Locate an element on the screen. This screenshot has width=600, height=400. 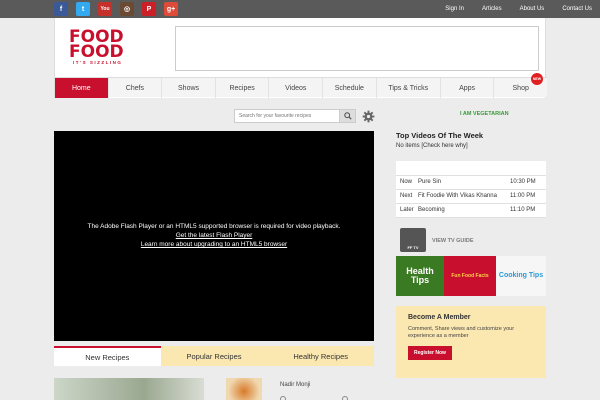
youtube-icon: You is located at coordinates (105, 9).